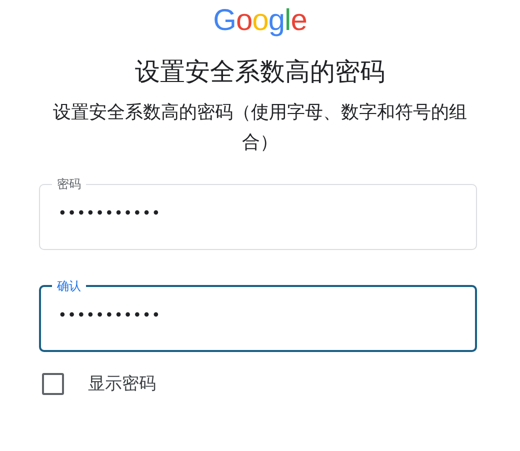 The image size is (520, 451). I want to click on checkbox-label: 显示密码, so click(122, 384).